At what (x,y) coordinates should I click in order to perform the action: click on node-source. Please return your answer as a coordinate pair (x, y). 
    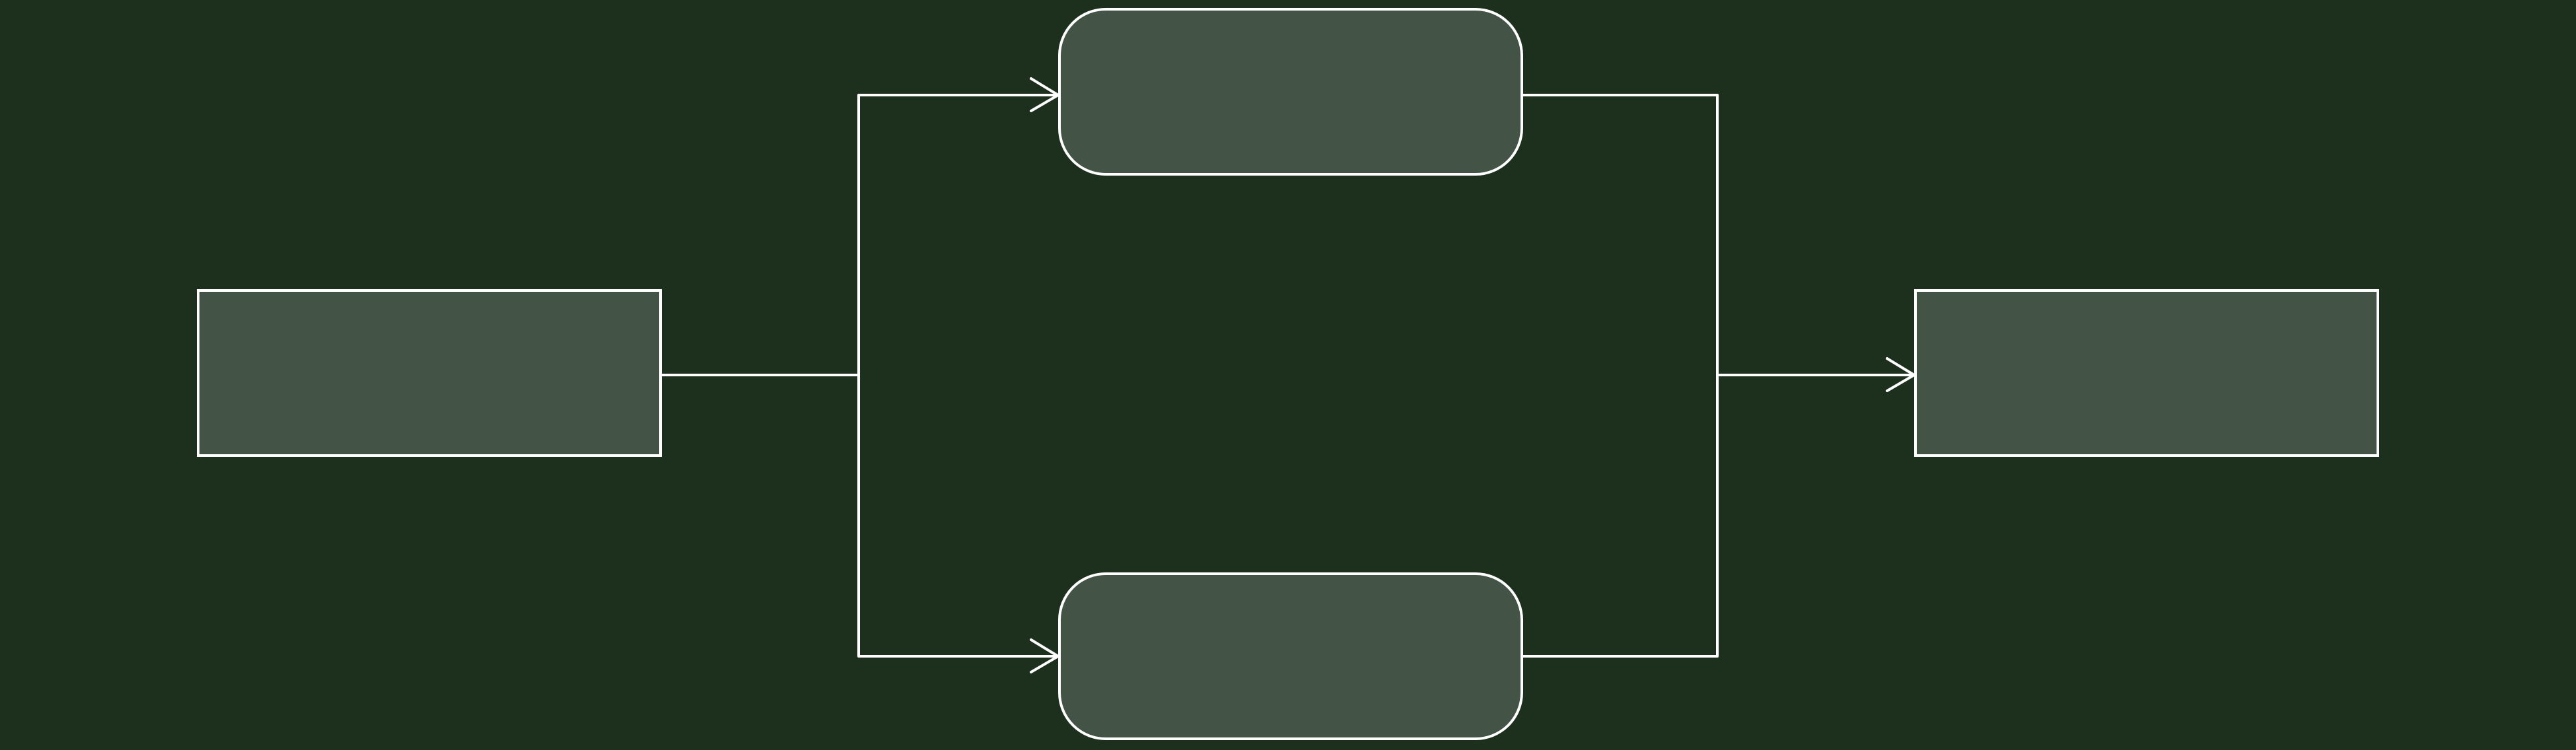
    Looking at the image, I should click on (429, 373).